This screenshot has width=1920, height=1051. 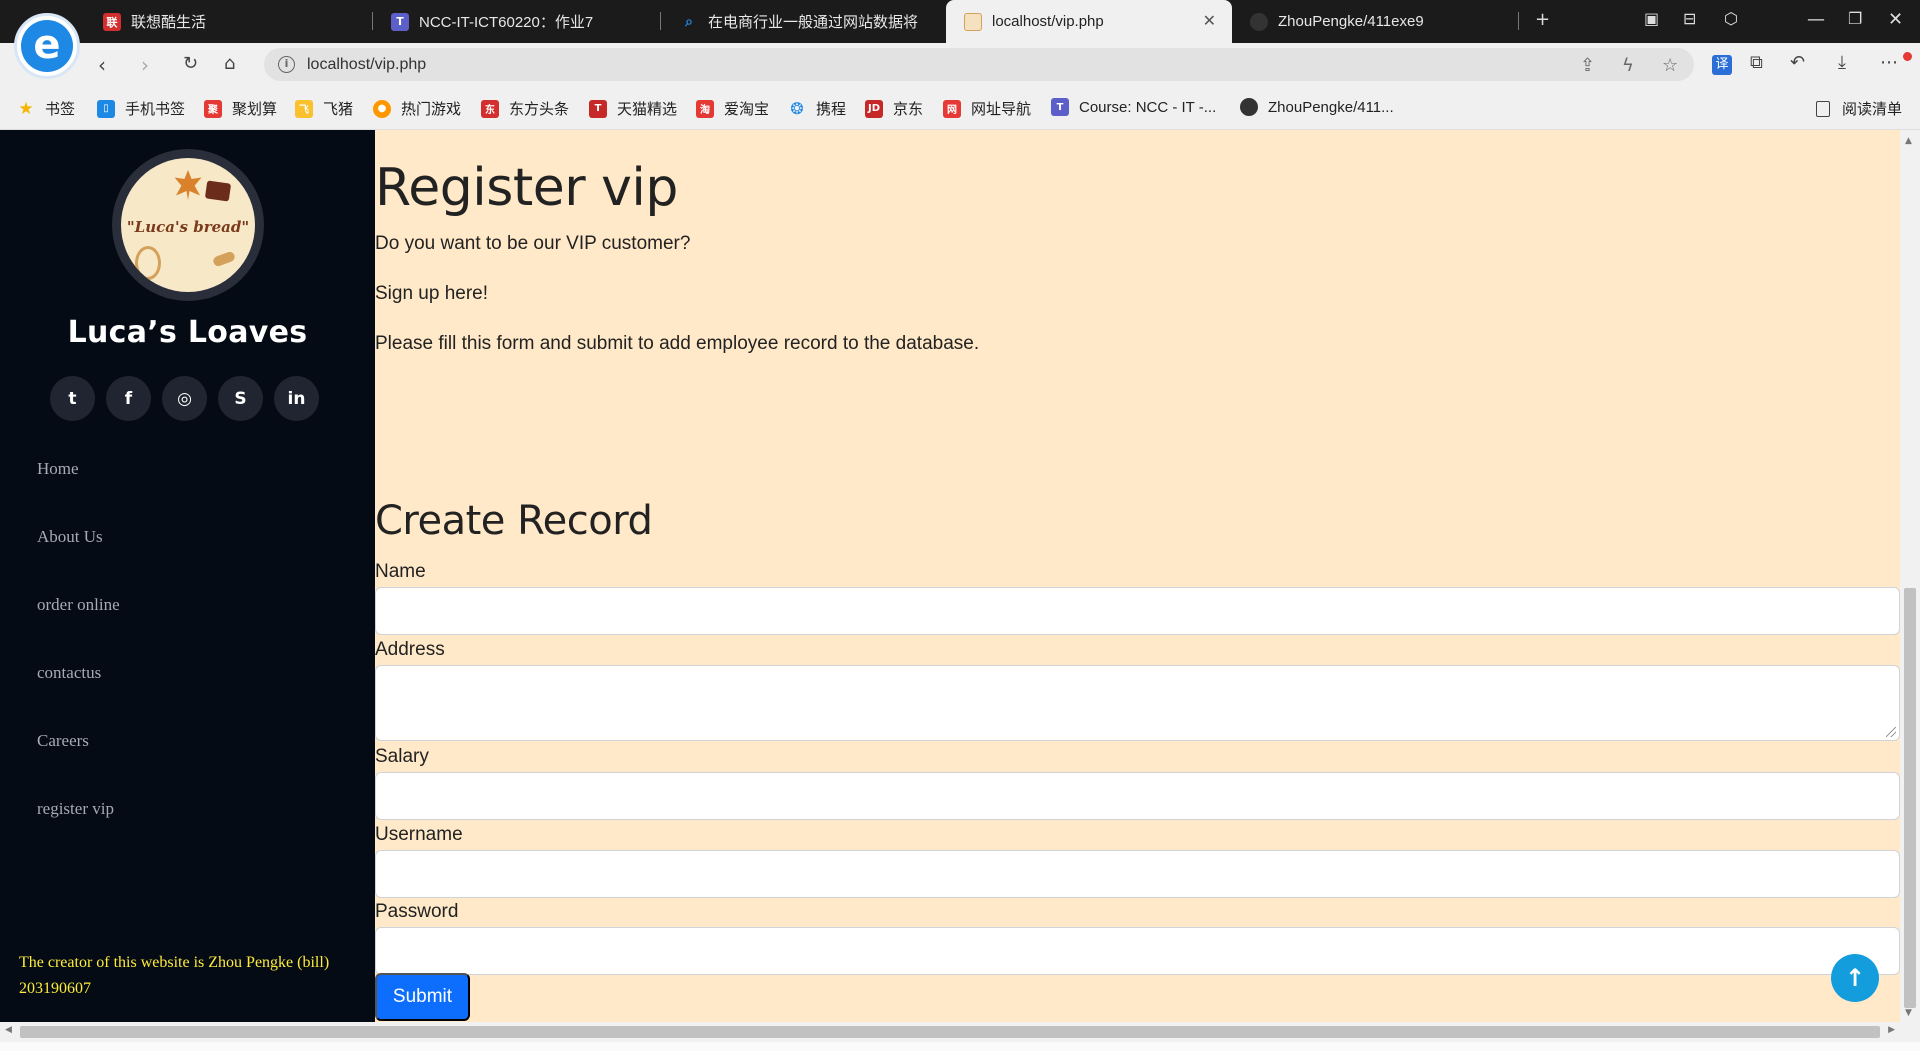 What do you see at coordinates (960, 1046) in the screenshot?
I see `status-bar` at bounding box center [960, 1046].